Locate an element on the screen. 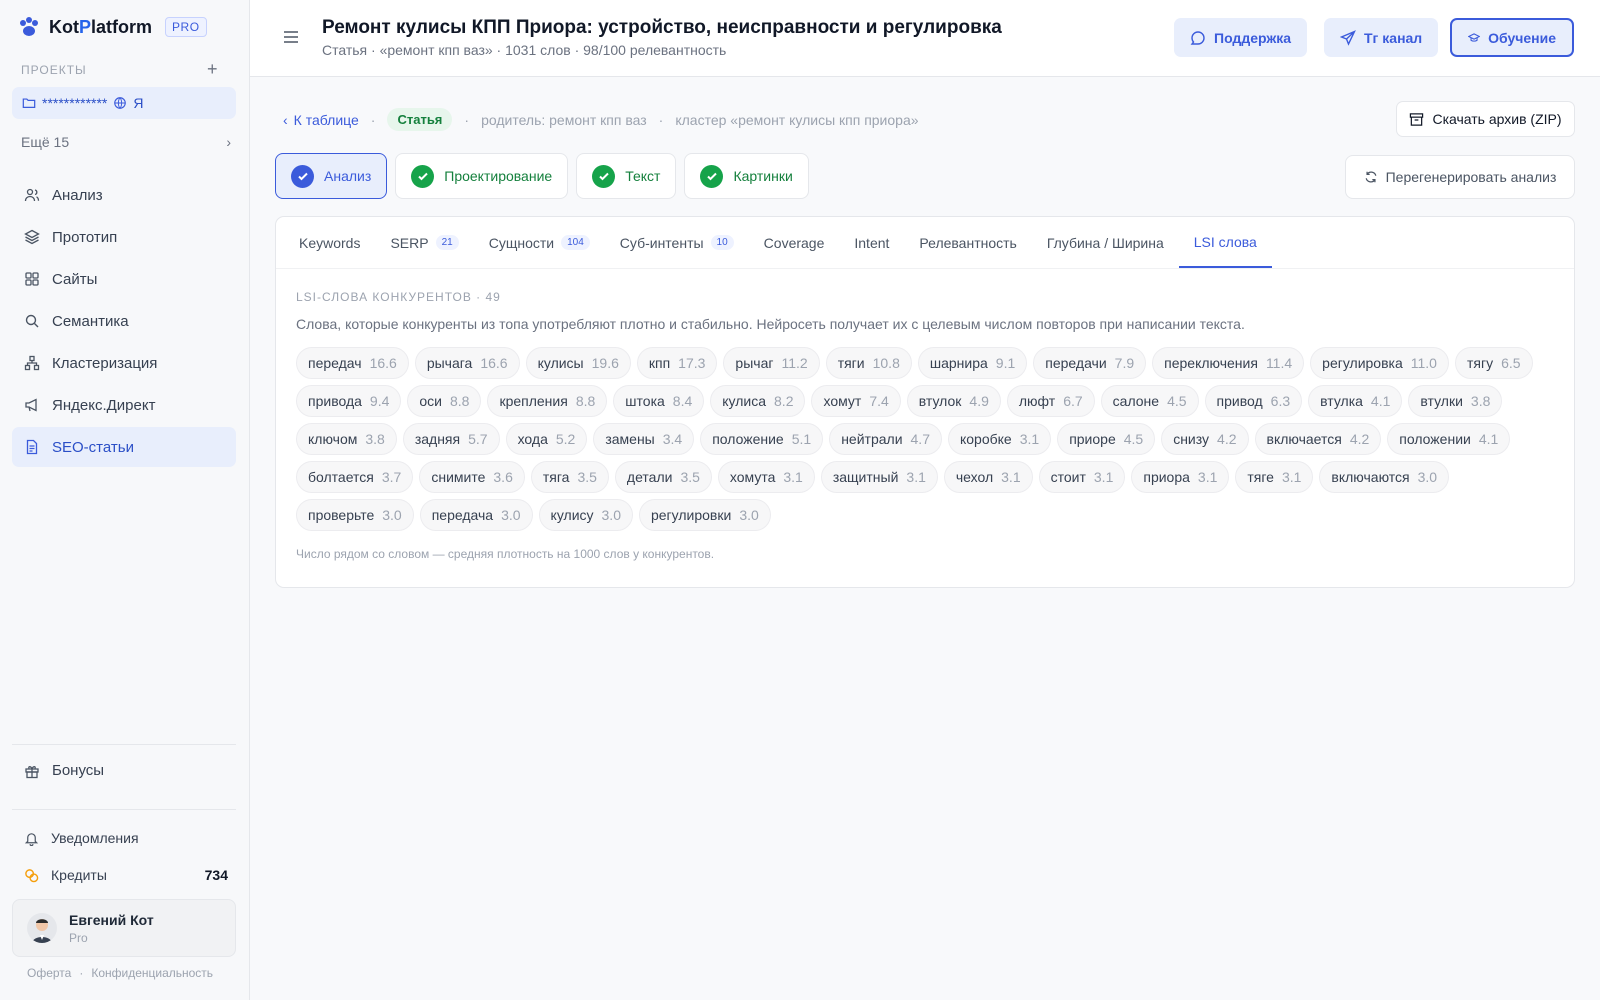 The image size is (1600, 1000). lsi-word: передач is located at coordinates (335, 363).